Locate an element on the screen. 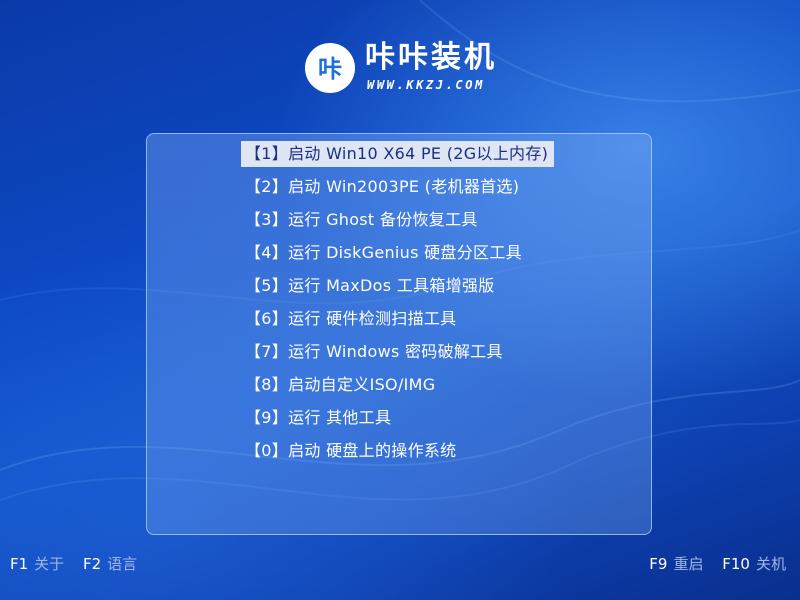  hint-key: F1 is located at coordinates (19, 564).